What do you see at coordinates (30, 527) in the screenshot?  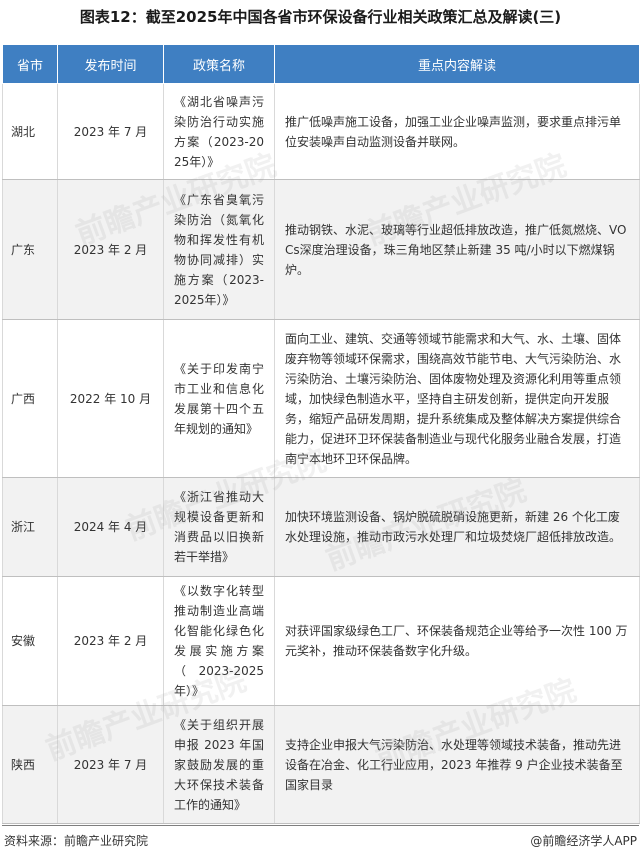 I see `cell-province: 浙江` at bounding box center [30, 527].